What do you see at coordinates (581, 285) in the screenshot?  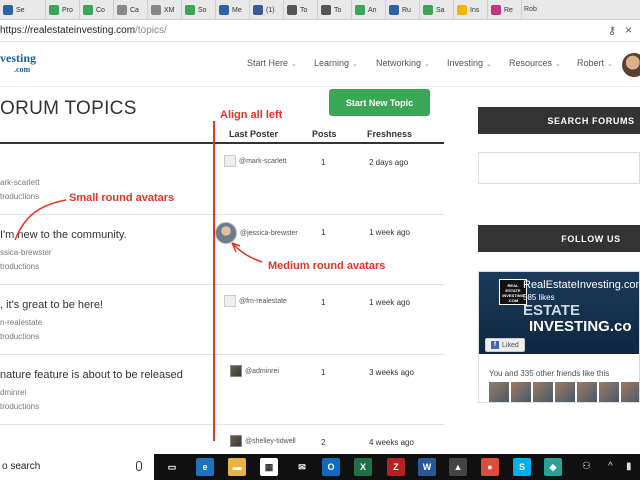 I see `fb-page-name: RealEstateInvesting.com` at bounding box center [581, 285].